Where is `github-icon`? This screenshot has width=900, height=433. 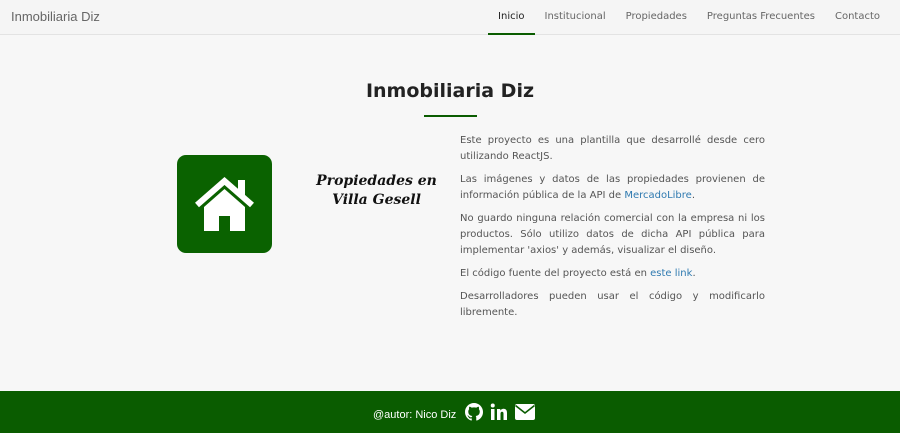 github-icon is located at coordinates (474, 414).